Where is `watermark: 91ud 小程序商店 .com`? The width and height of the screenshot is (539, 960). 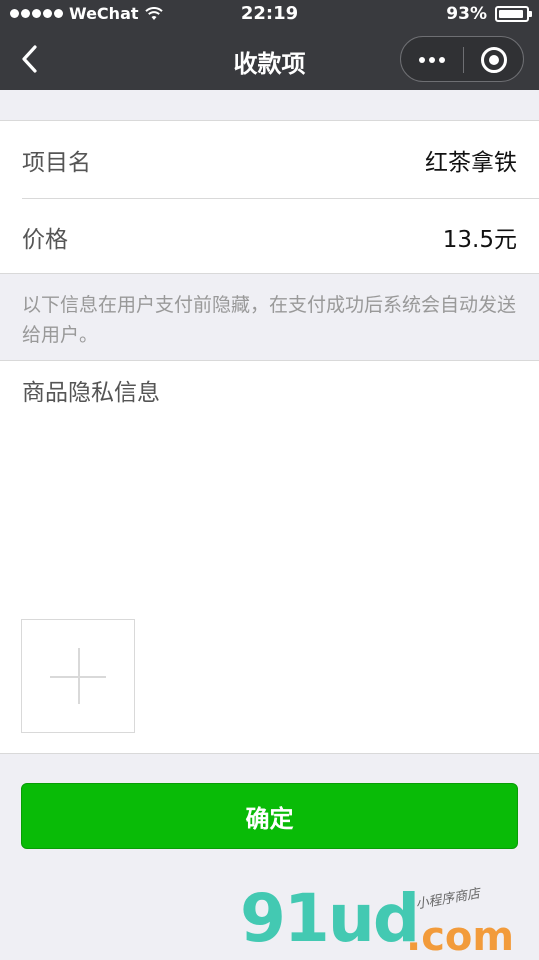 watermark: 91ud 小程序商店 .com is located at coordinates (387, 920).